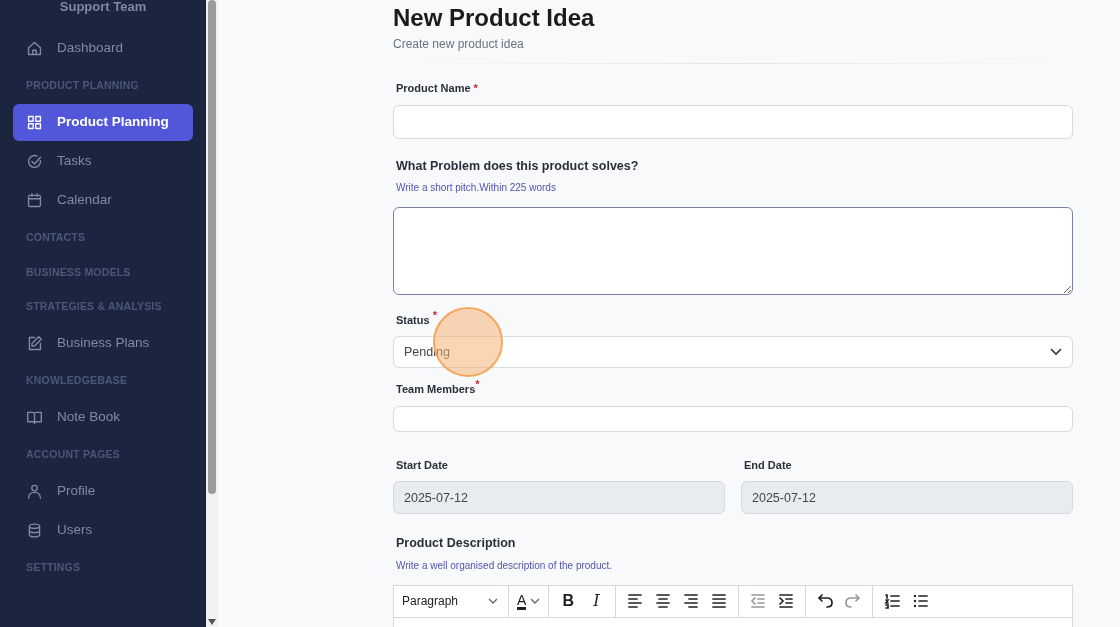  What do you see at coordinates (459, 44) in the screenshot?
I see `page-subtitle: Create new product idea` at bounding box center [459, 44].